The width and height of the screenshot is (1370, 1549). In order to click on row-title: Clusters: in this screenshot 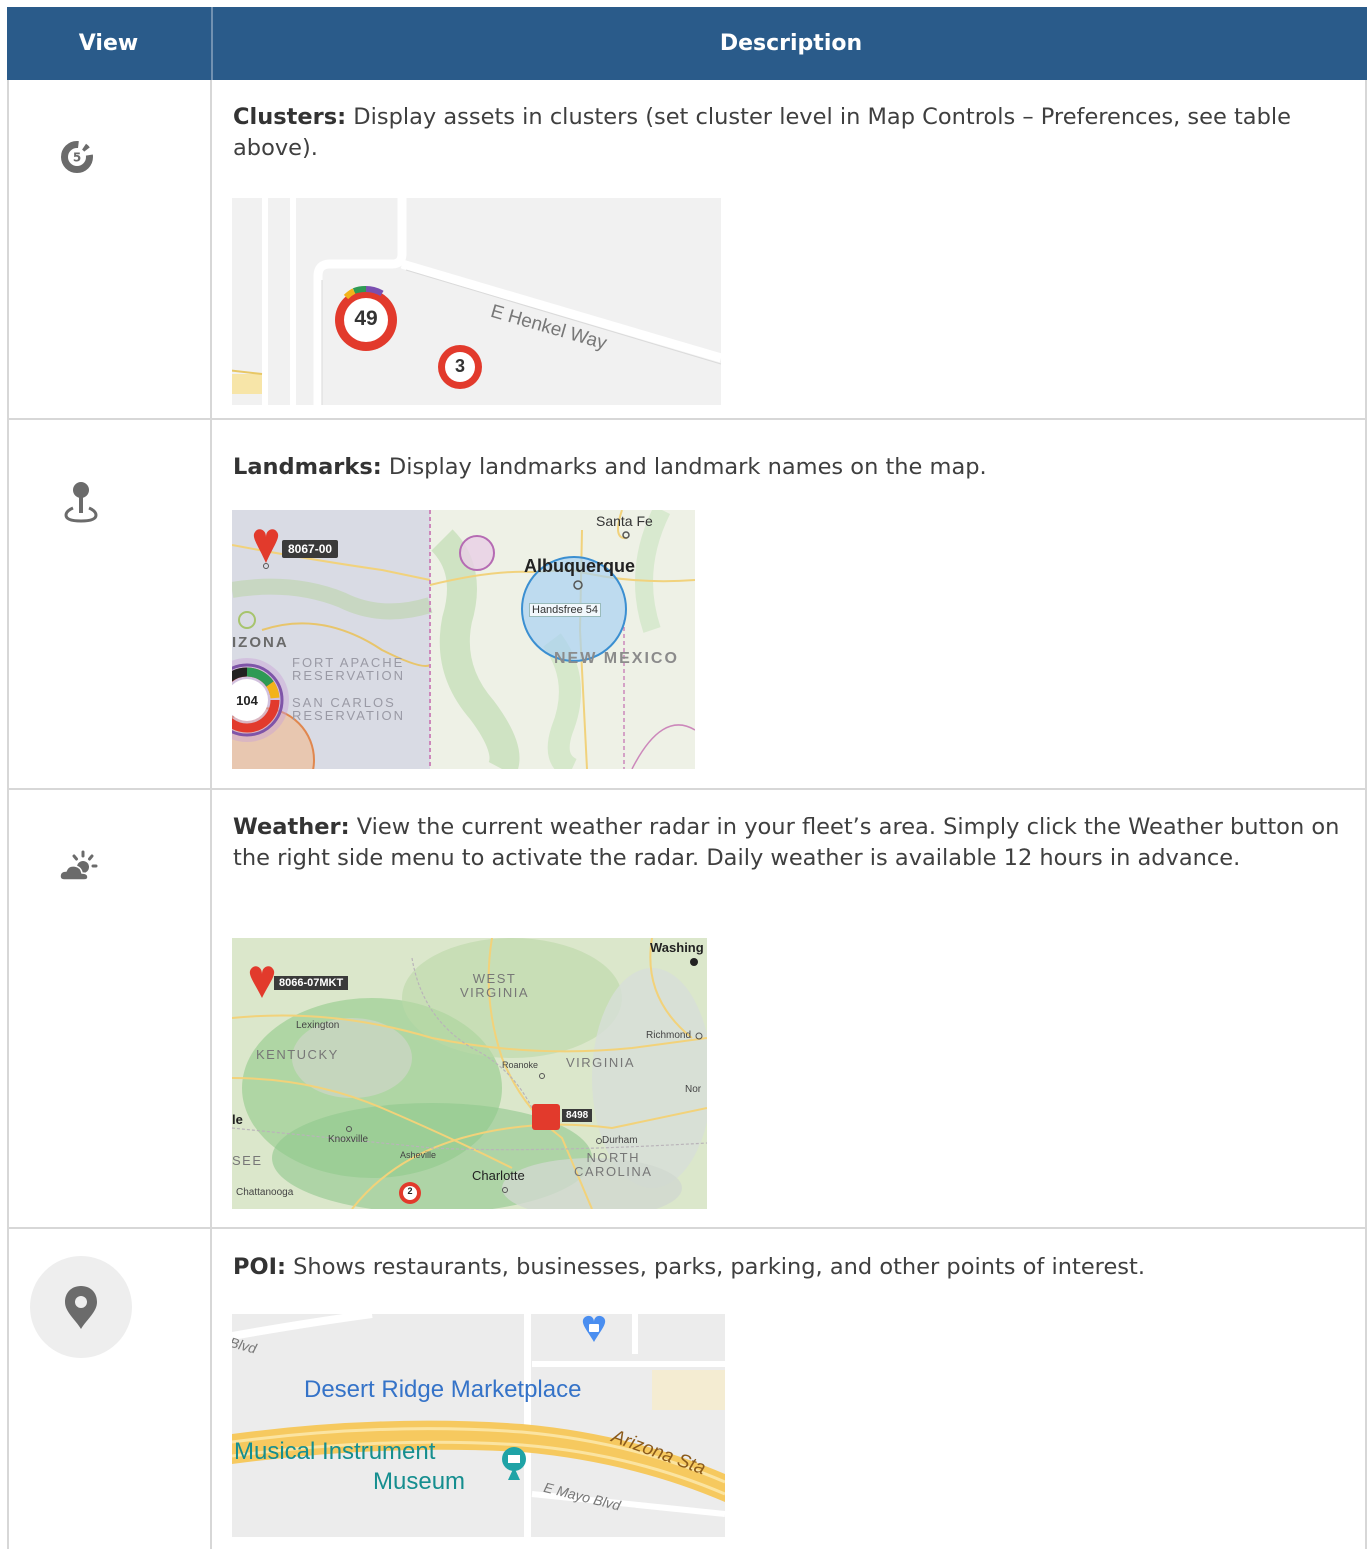, I will do `click(290, 117)`.